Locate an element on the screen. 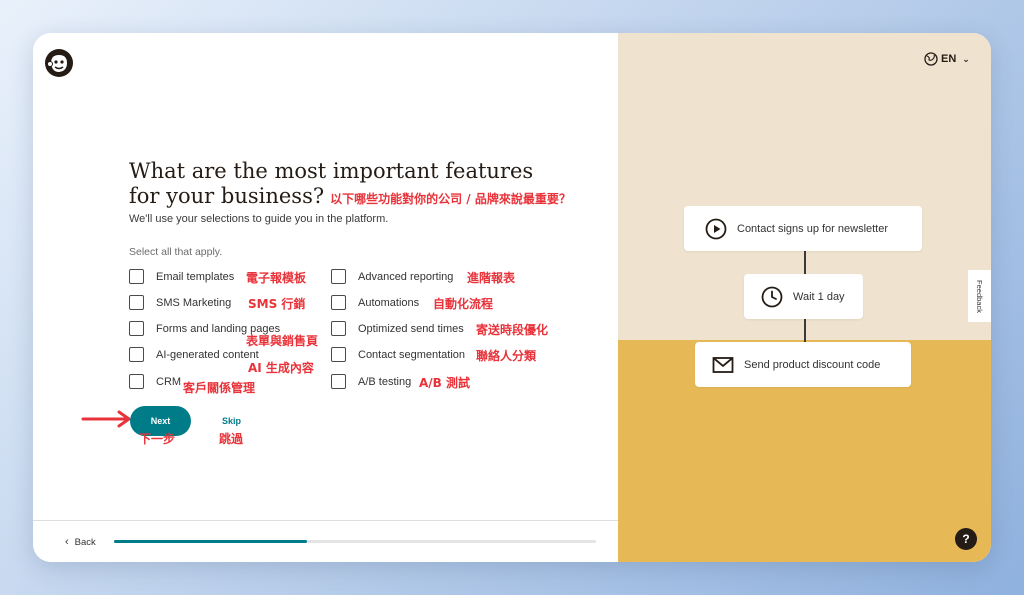  option-optimized-send-times: Optimized send times is located at coordinates (397, 328).